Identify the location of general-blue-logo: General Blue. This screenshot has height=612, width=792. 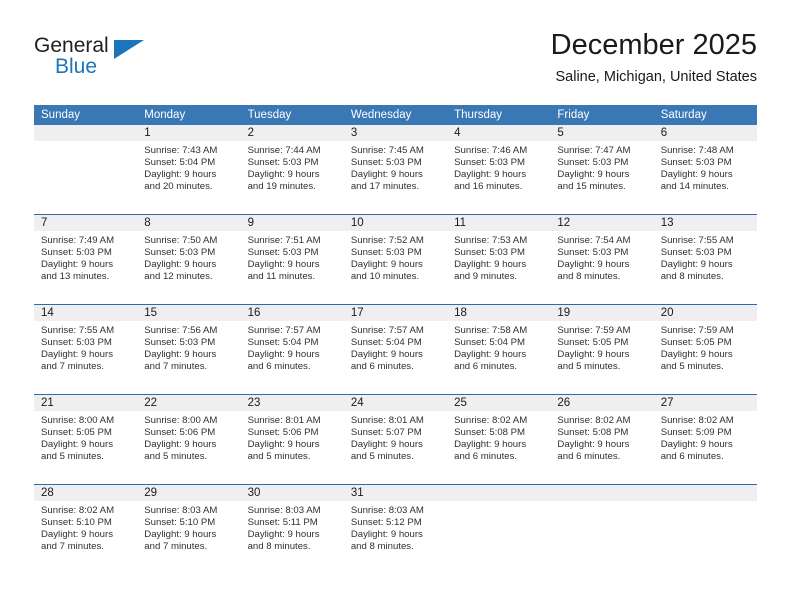
(99, 60).